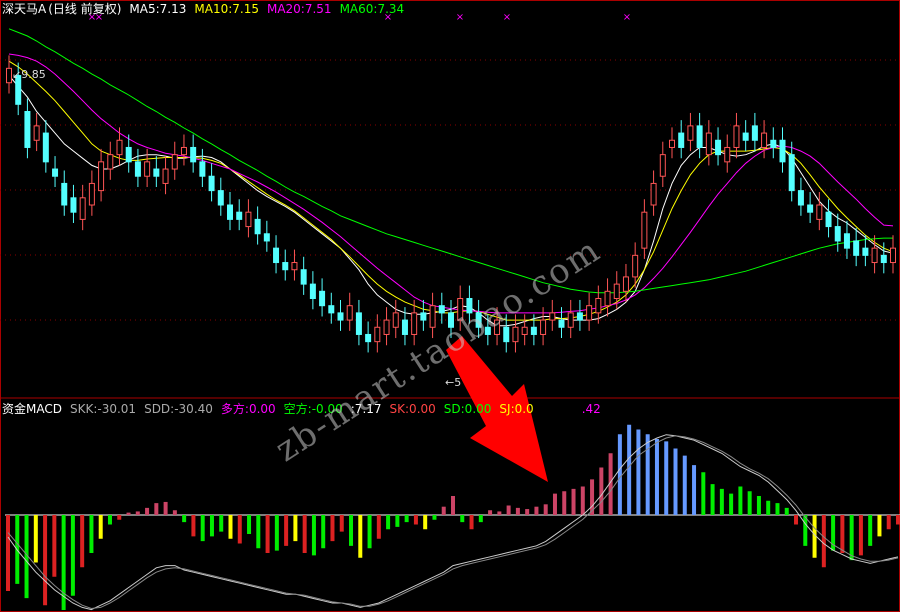 The height and width of the screenshot is (612, 900). I want to click on ma5-readout: MA5:7.13, so click(158, 9).